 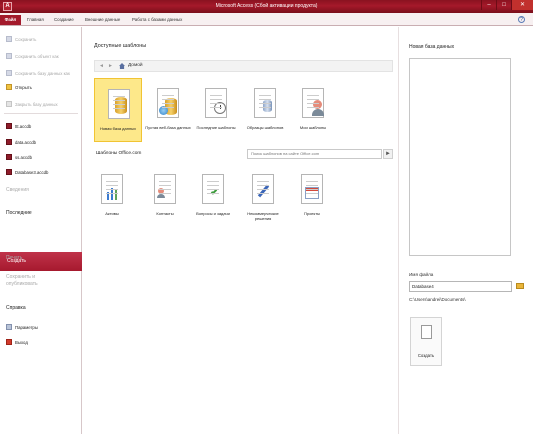 What do you see at coordinates (426, 341) in the screenshot?
I see `create-button: Создать` at bounding box center [426, 341].